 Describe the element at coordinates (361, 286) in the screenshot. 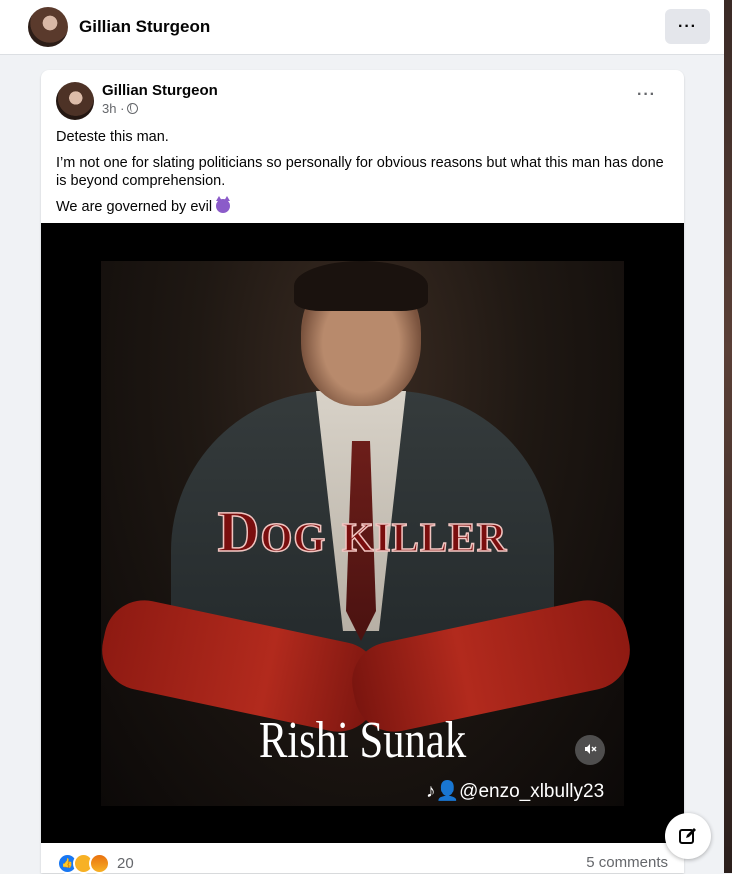

I see `figure-hair` at that location.